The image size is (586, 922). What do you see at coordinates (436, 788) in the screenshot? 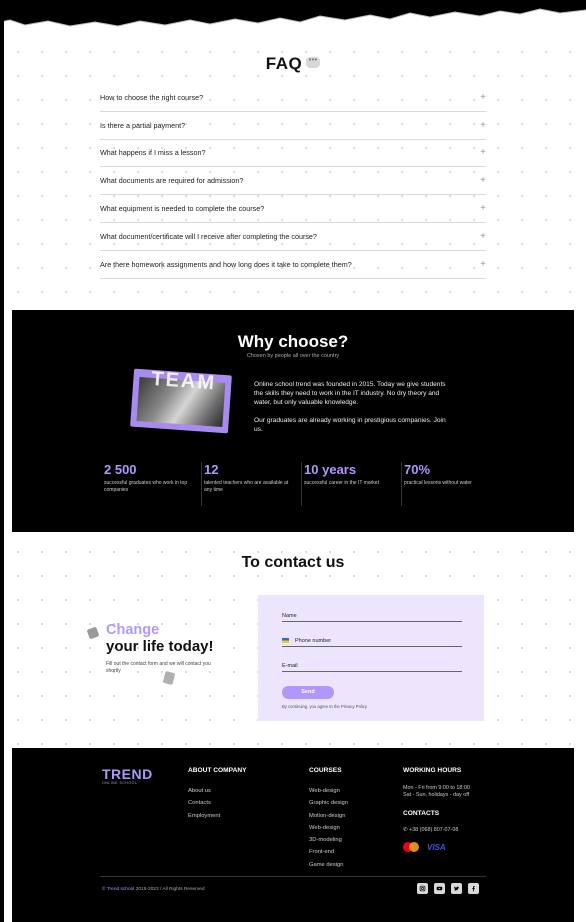
I see `hours-weekdays: Mon - Fri from 9:00 to 18:00` at bounding box center [436, 788].